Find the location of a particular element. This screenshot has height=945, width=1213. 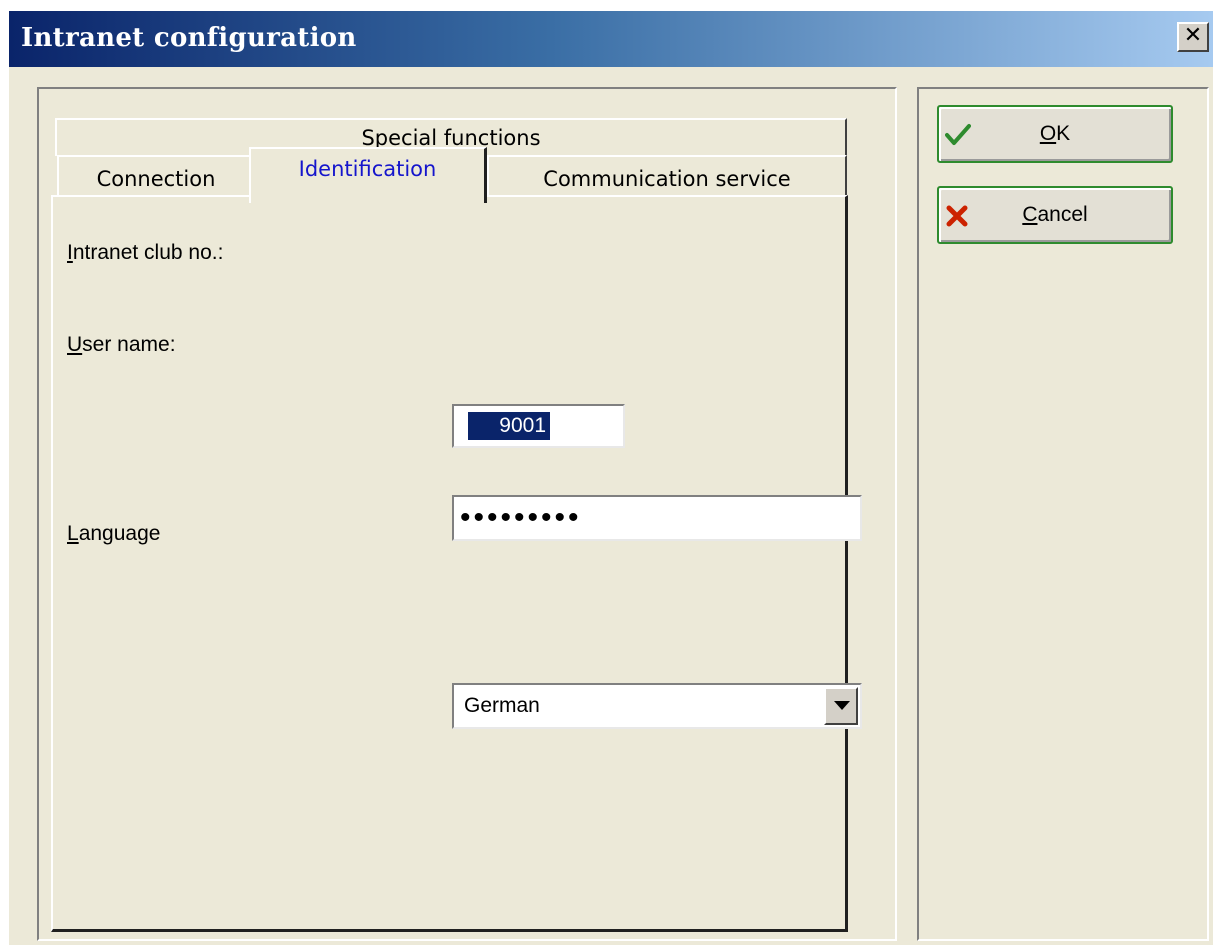

club-no-input: 9001 is located at coordinates (538, 426).